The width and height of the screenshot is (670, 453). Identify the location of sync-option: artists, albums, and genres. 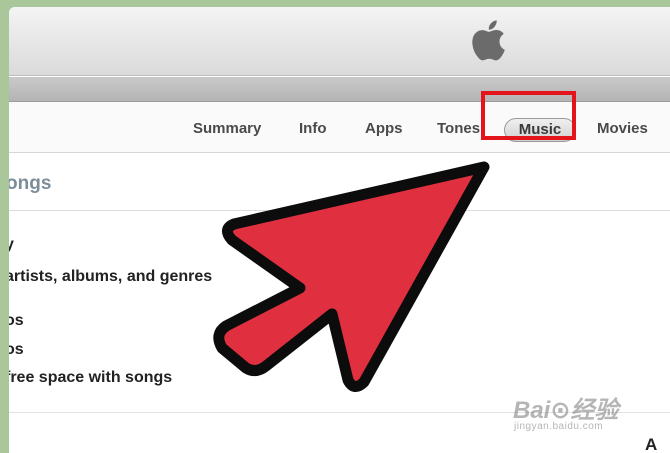
(110, 277).